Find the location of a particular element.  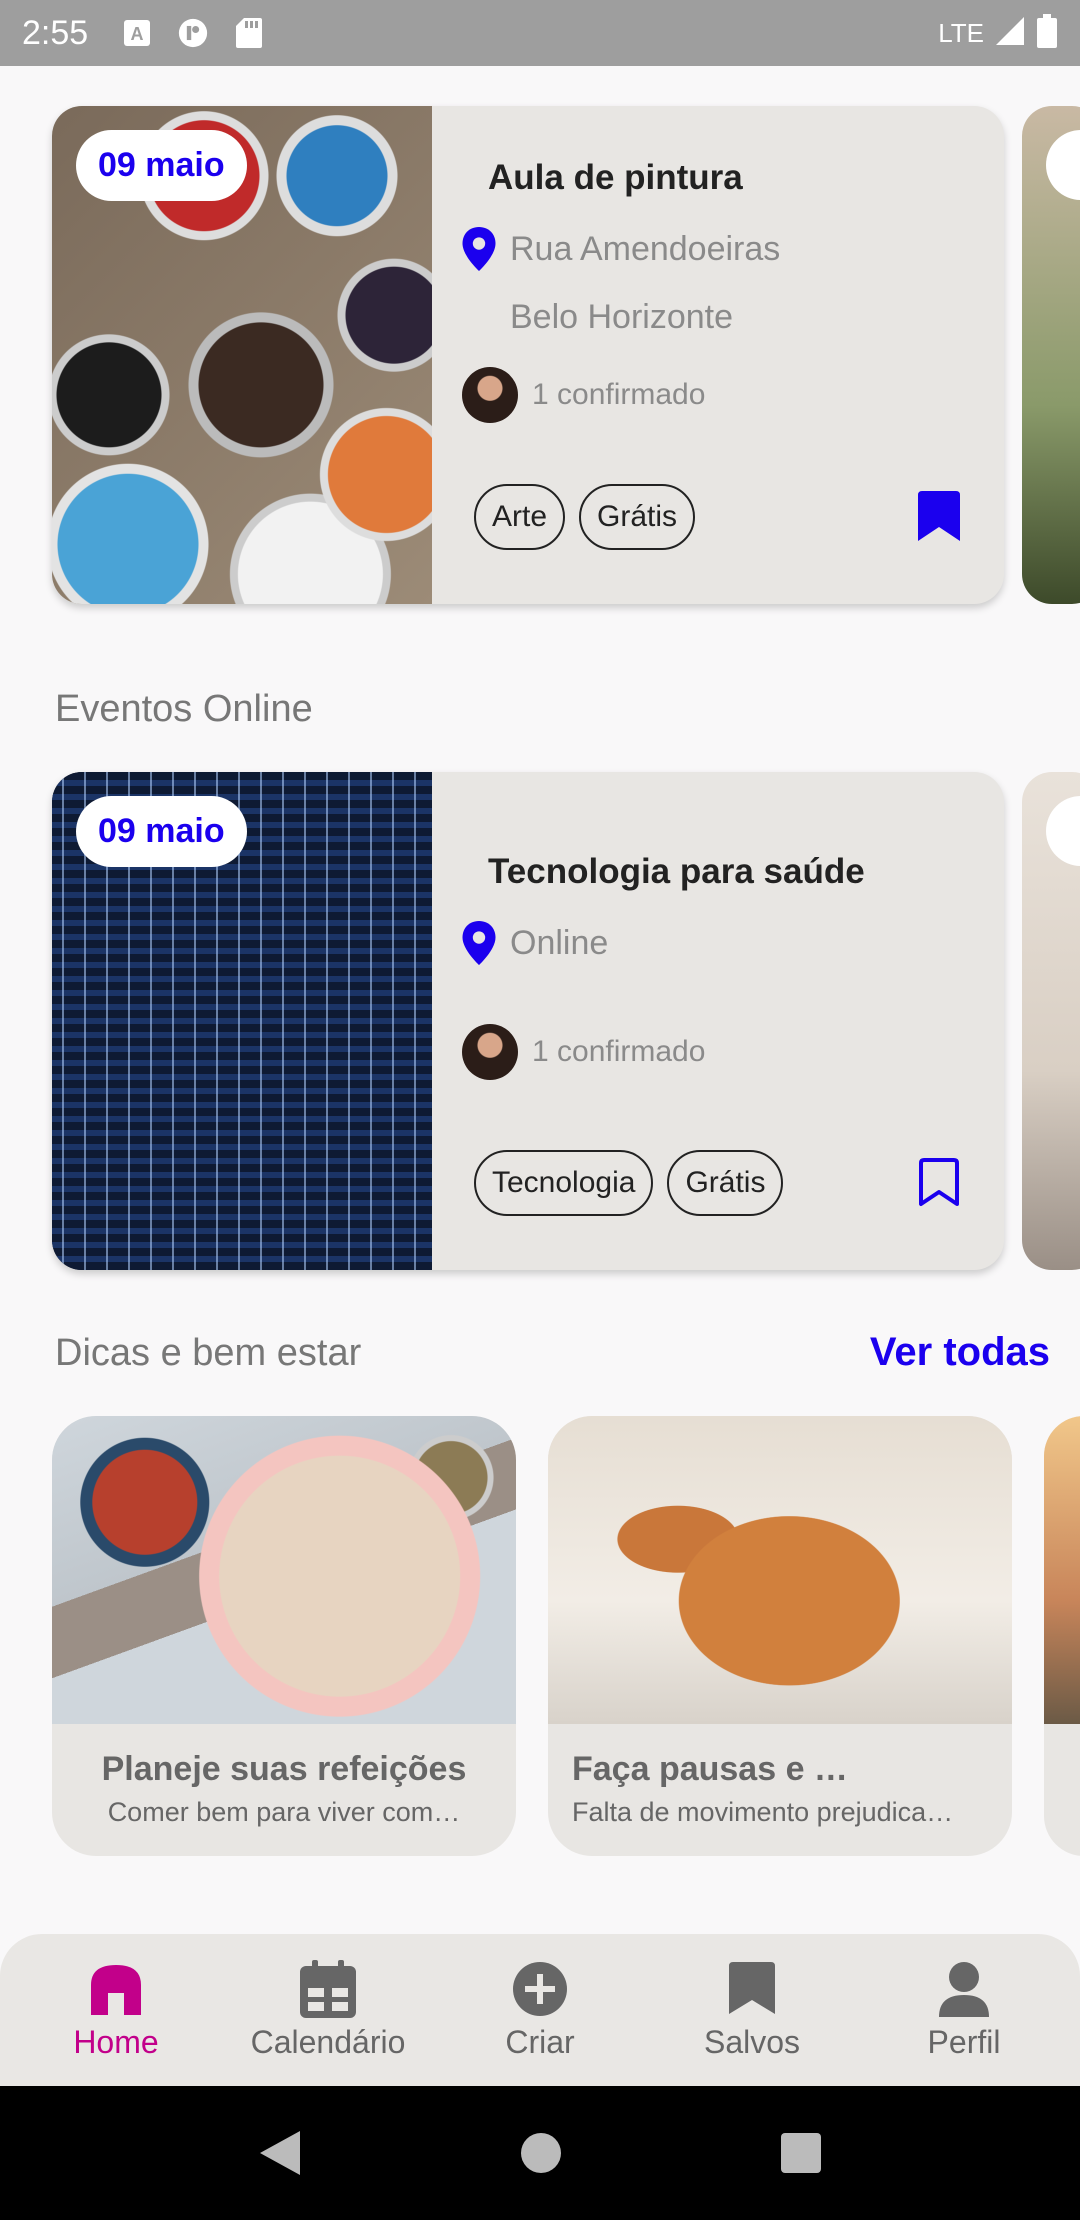

tag-chip: Arte is located at coordinates (520, 517).